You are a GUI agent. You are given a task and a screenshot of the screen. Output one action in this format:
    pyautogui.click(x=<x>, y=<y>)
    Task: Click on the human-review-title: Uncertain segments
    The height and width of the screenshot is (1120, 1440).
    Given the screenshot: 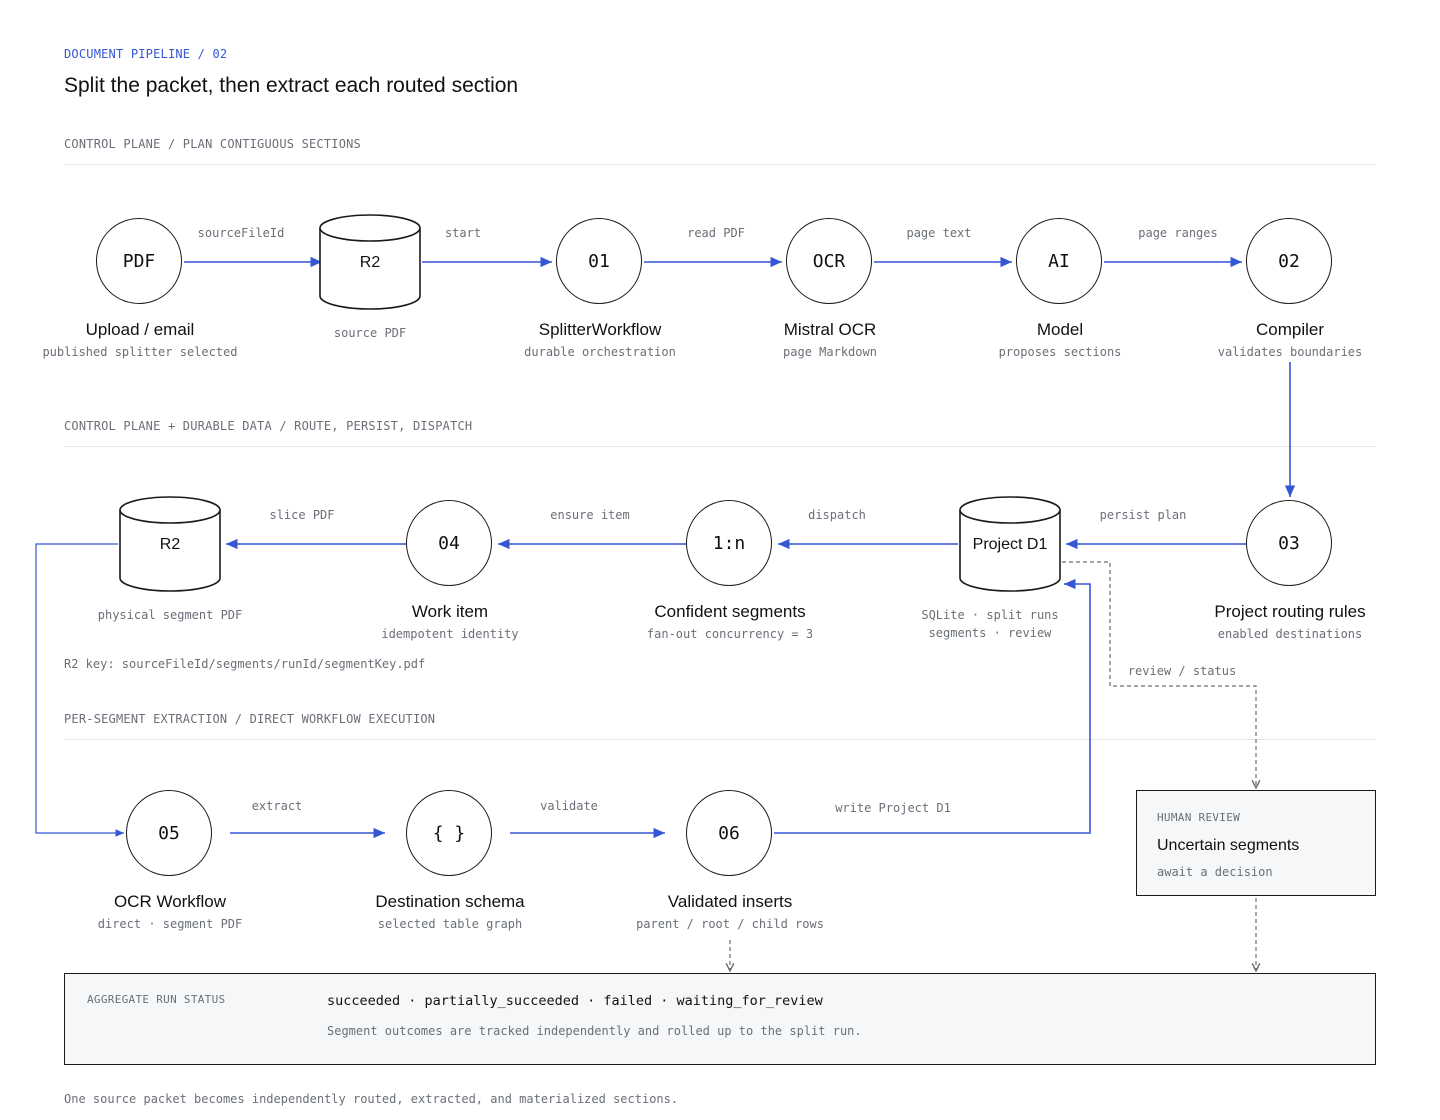 What is the action you would take?
    pyautogui.click(x=1228, y=845)
    